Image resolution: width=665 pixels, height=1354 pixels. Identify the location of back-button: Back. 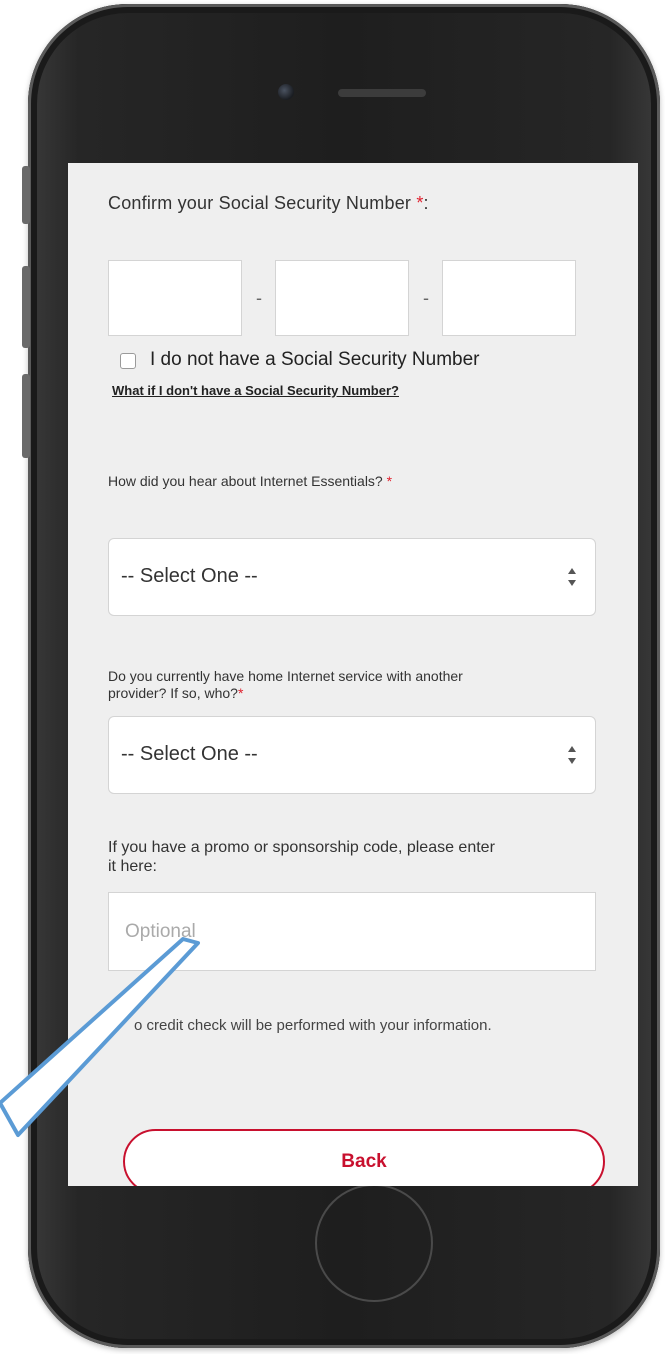
(364, 1157).